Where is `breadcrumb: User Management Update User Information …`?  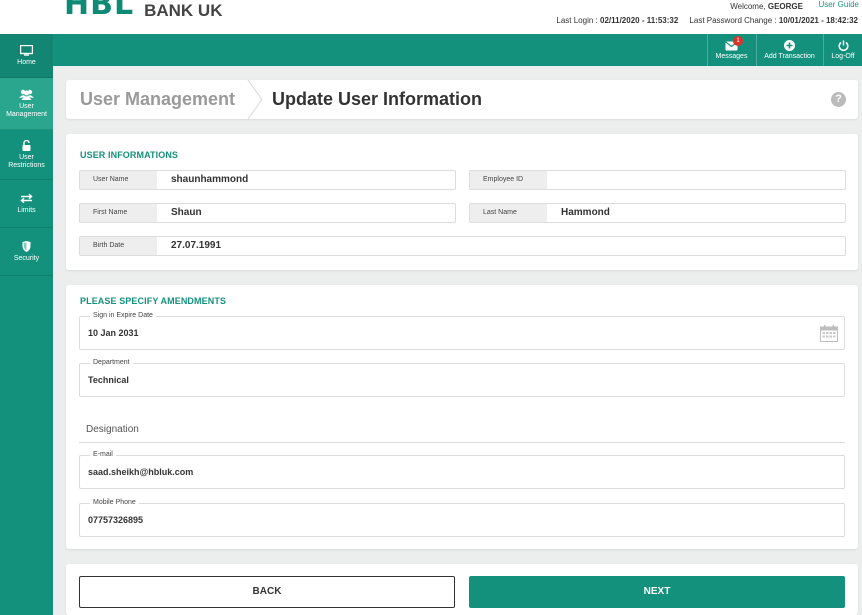 breadcrumb: User Management Update User Information … is located at coordinates (462, 99).